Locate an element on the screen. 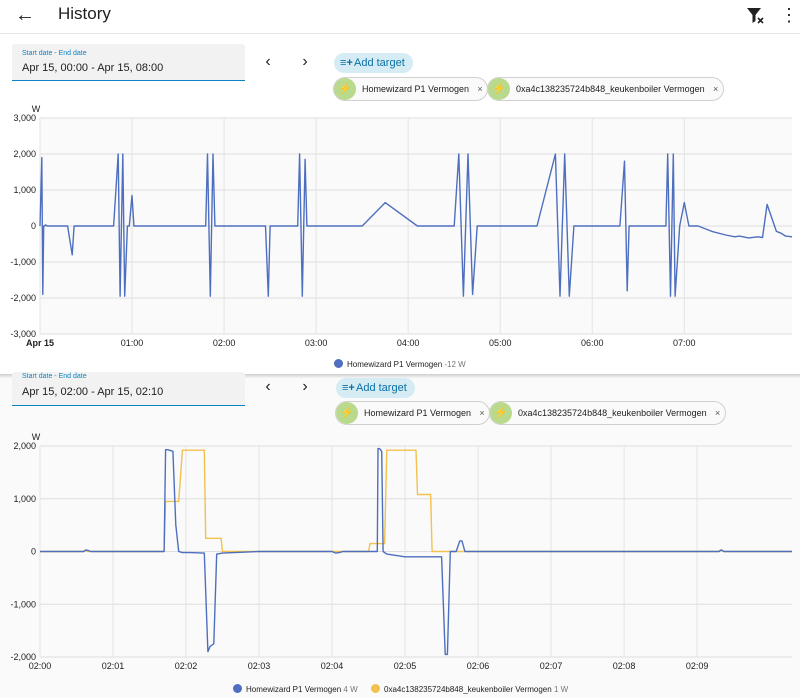  back-arrow-icon: ← is located at coordinates (25, 15).